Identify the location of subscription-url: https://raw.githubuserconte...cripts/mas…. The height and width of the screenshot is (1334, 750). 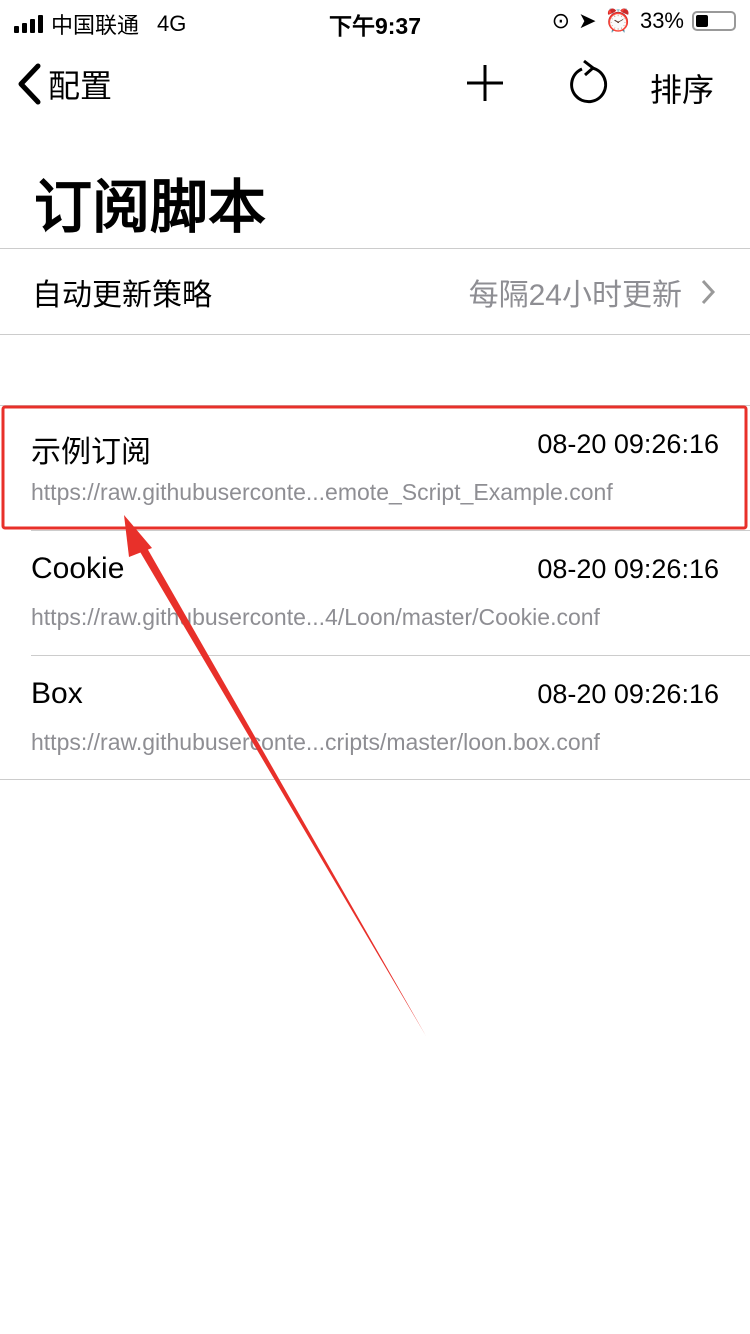
(315, 742).